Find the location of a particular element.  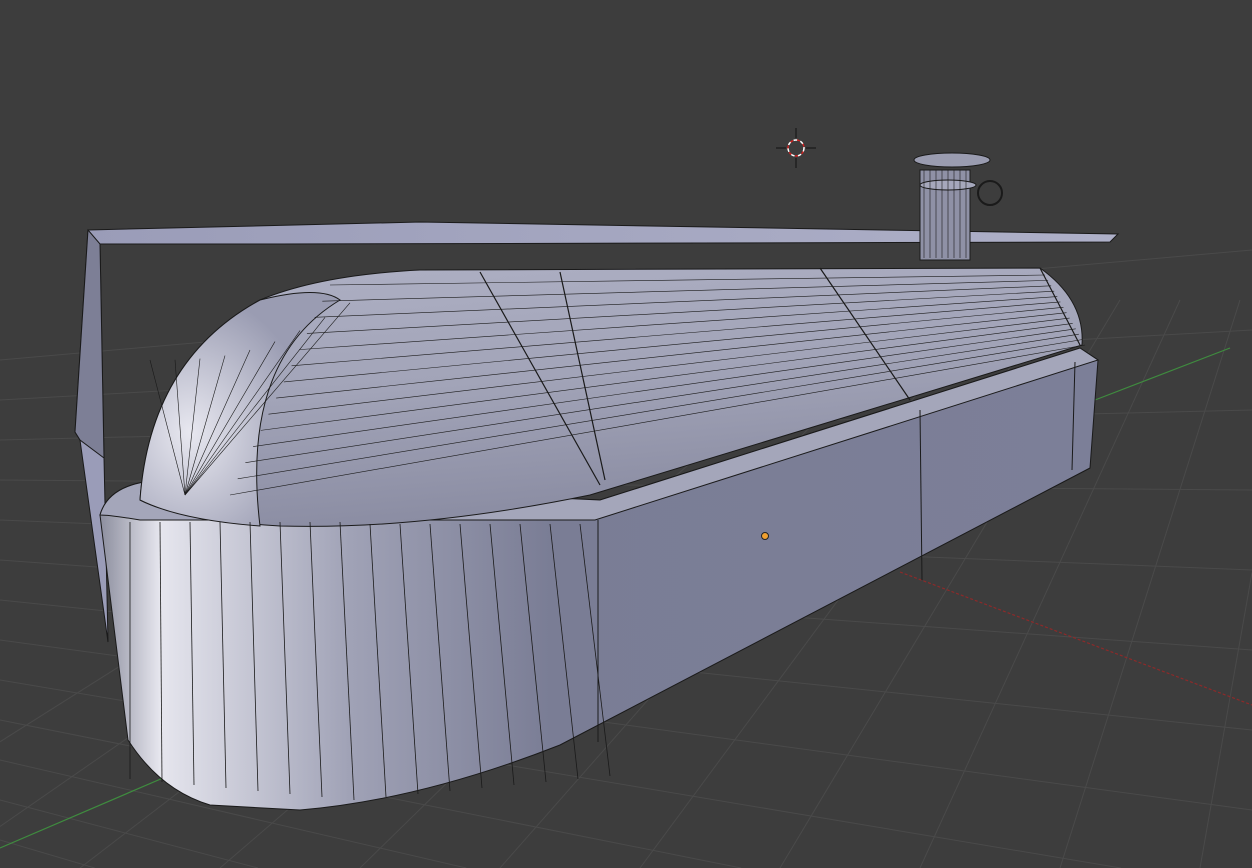

y-axis-line is located at coordinates (85, 811).